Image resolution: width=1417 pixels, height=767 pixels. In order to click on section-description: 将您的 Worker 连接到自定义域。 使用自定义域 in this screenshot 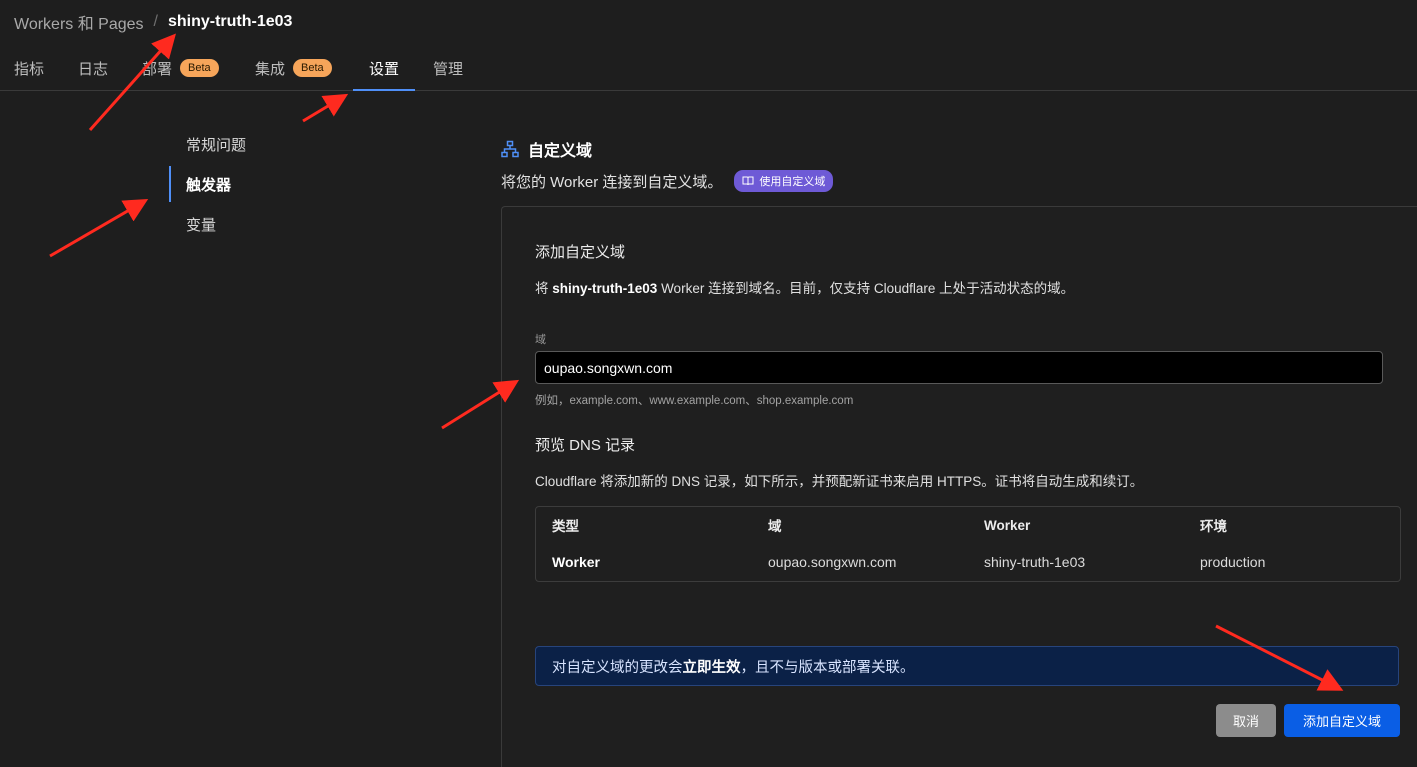, I will do `click(667, 181)`.